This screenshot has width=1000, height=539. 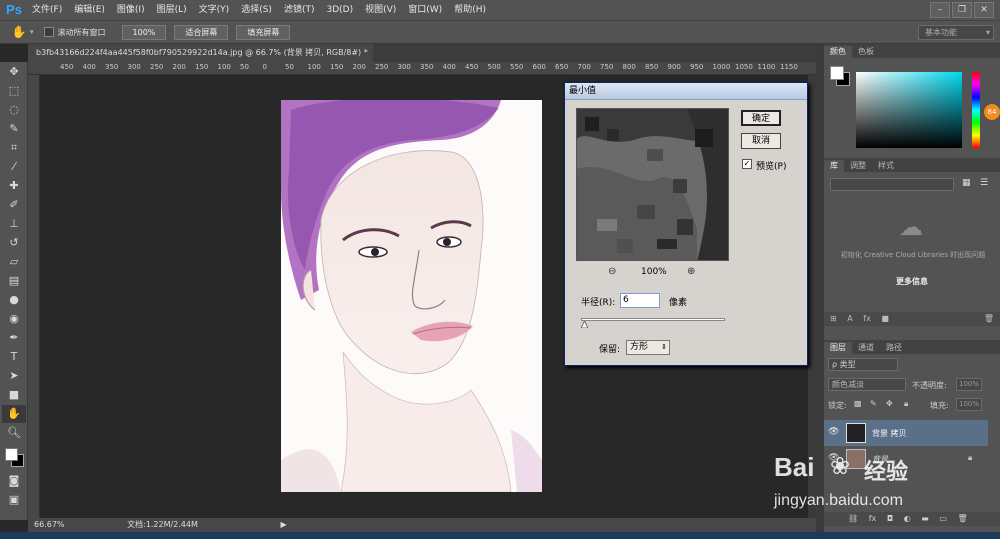 I want to click on menu-type: 文字(Y), so click(x=214, y=10).